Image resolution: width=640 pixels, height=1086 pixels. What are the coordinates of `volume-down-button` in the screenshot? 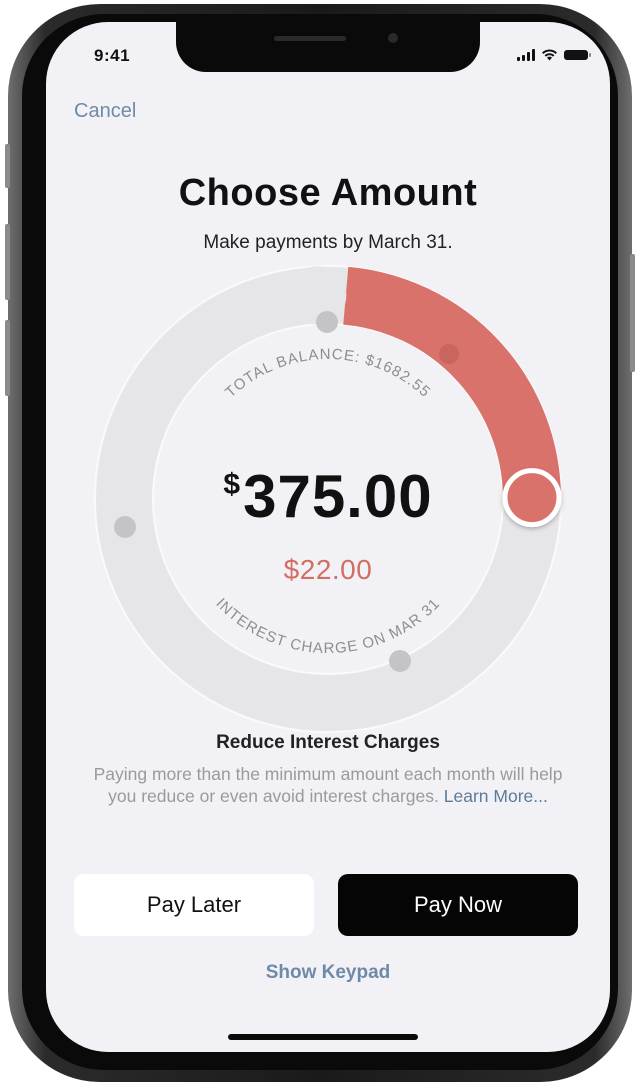 It's located at (7, 358).